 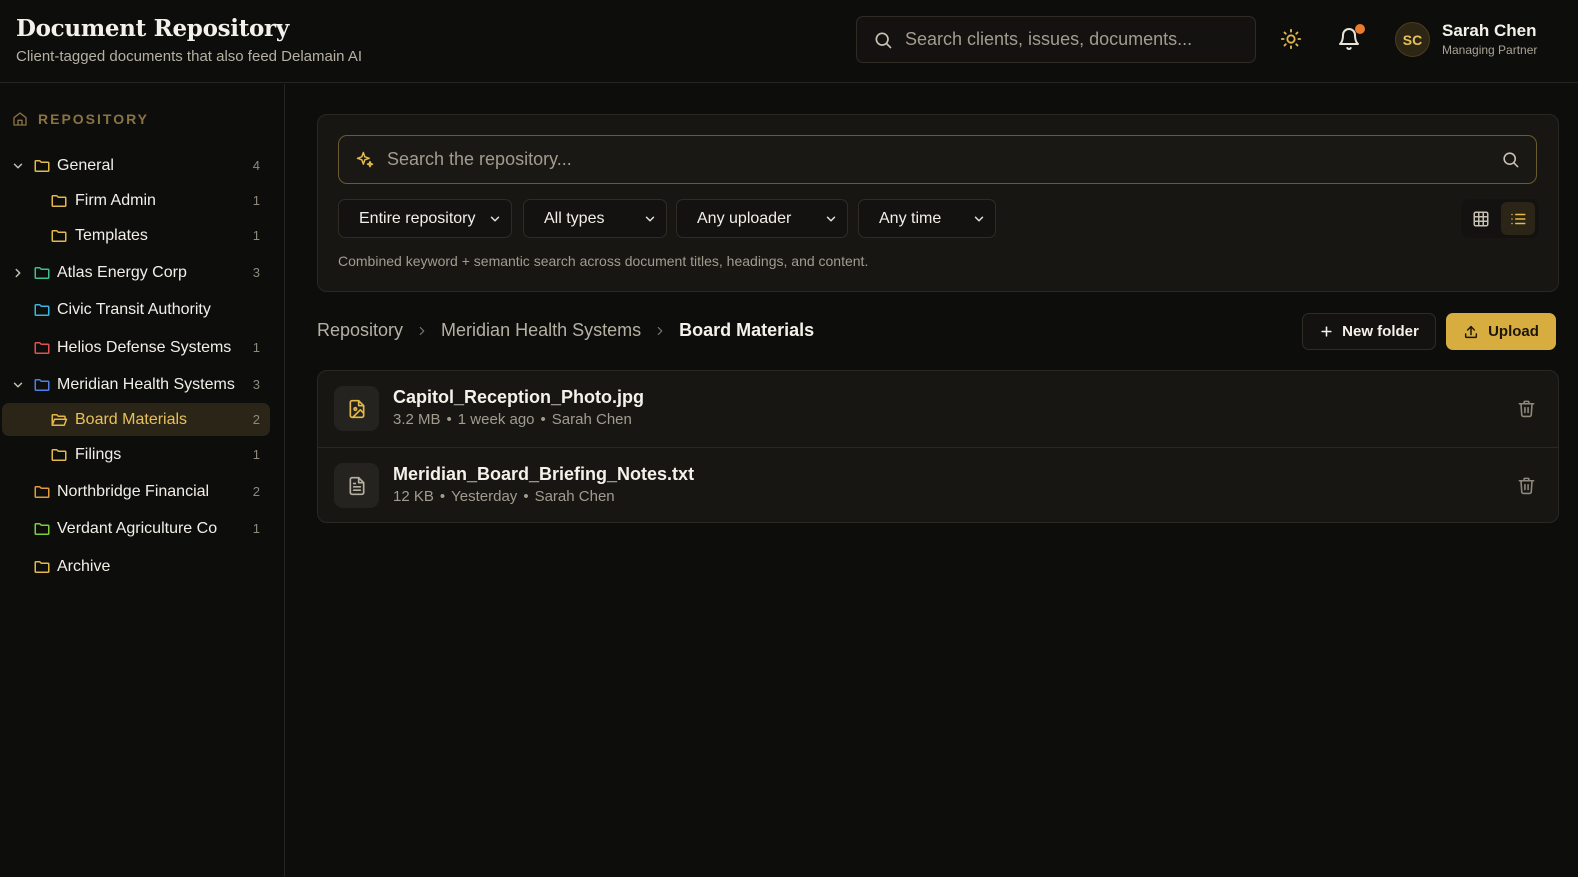 I want to click on scope-filter-select: Entire repository, so click(x=425, y=218).